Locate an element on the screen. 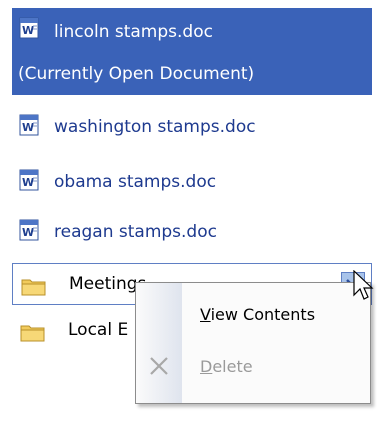 The image size is (377, 427). list-item: W reagan stamps.doc is located at coordinates (192, 232).